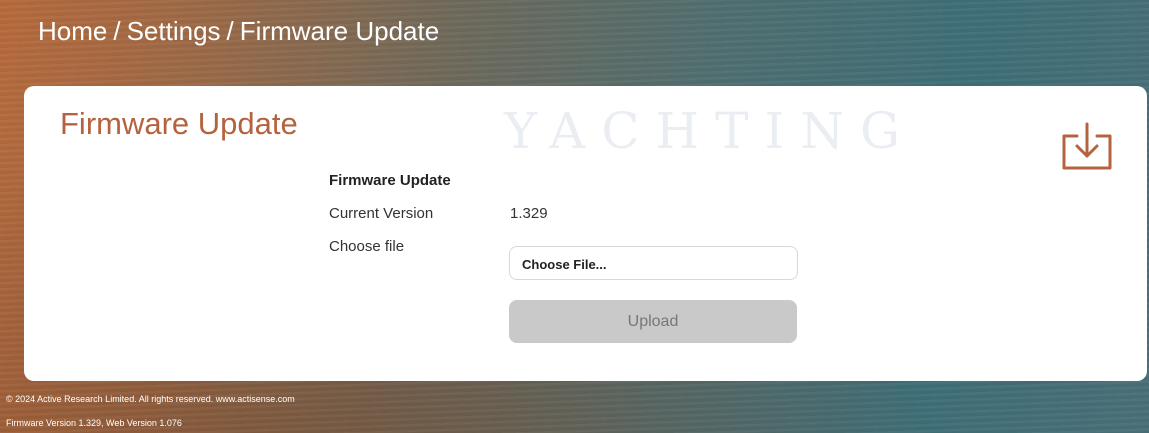  What do you see at coordinates (367, 246) in the screenshot?
I see `choose-file-label: Choose file` at bounding box center [367, 246].